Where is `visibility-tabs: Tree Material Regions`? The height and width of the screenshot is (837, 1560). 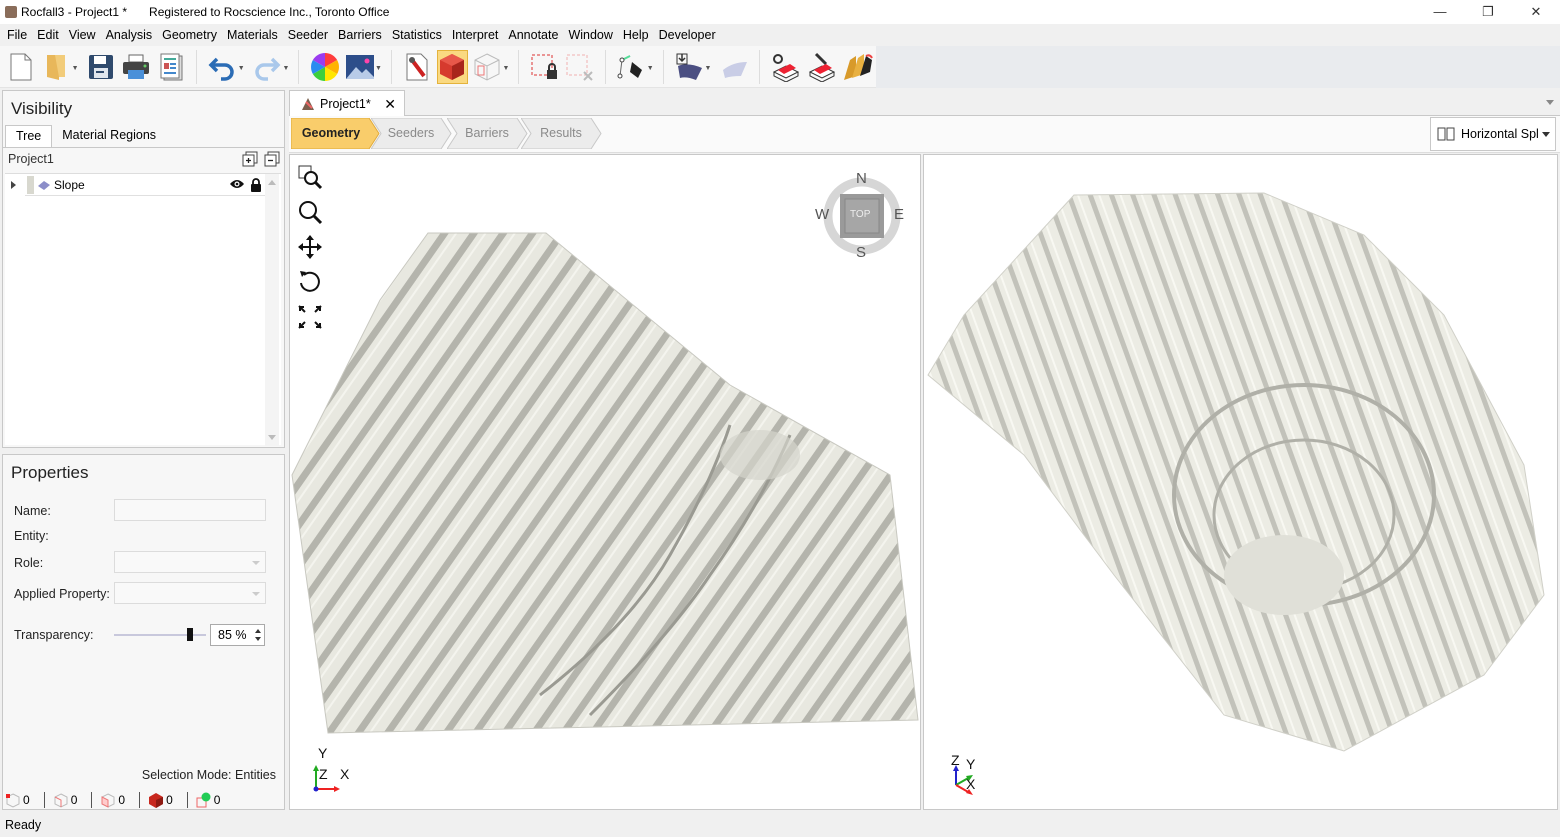
visibility-tabs: Tree Material Regions is located at coordinates (143, 136).